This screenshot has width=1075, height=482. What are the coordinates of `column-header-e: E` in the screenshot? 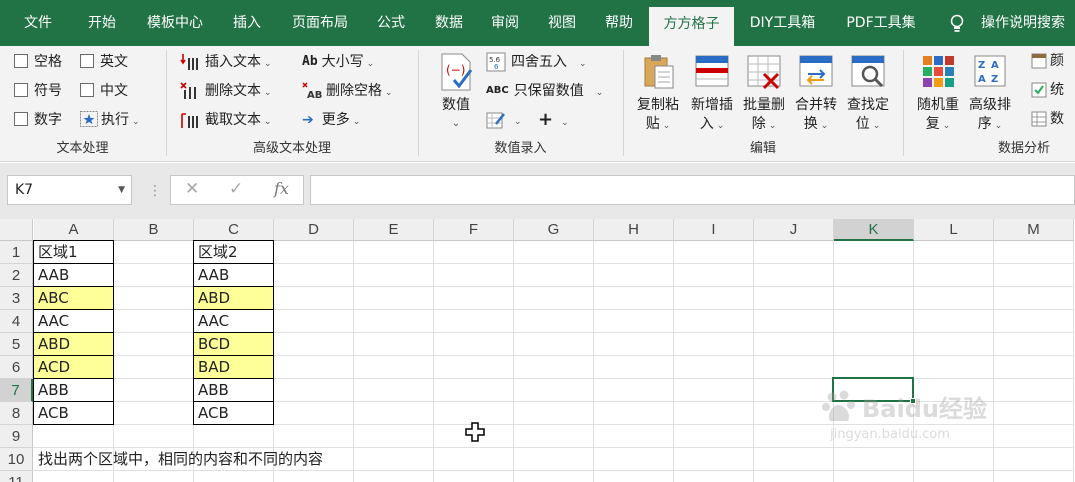 It's located at (394, 230).